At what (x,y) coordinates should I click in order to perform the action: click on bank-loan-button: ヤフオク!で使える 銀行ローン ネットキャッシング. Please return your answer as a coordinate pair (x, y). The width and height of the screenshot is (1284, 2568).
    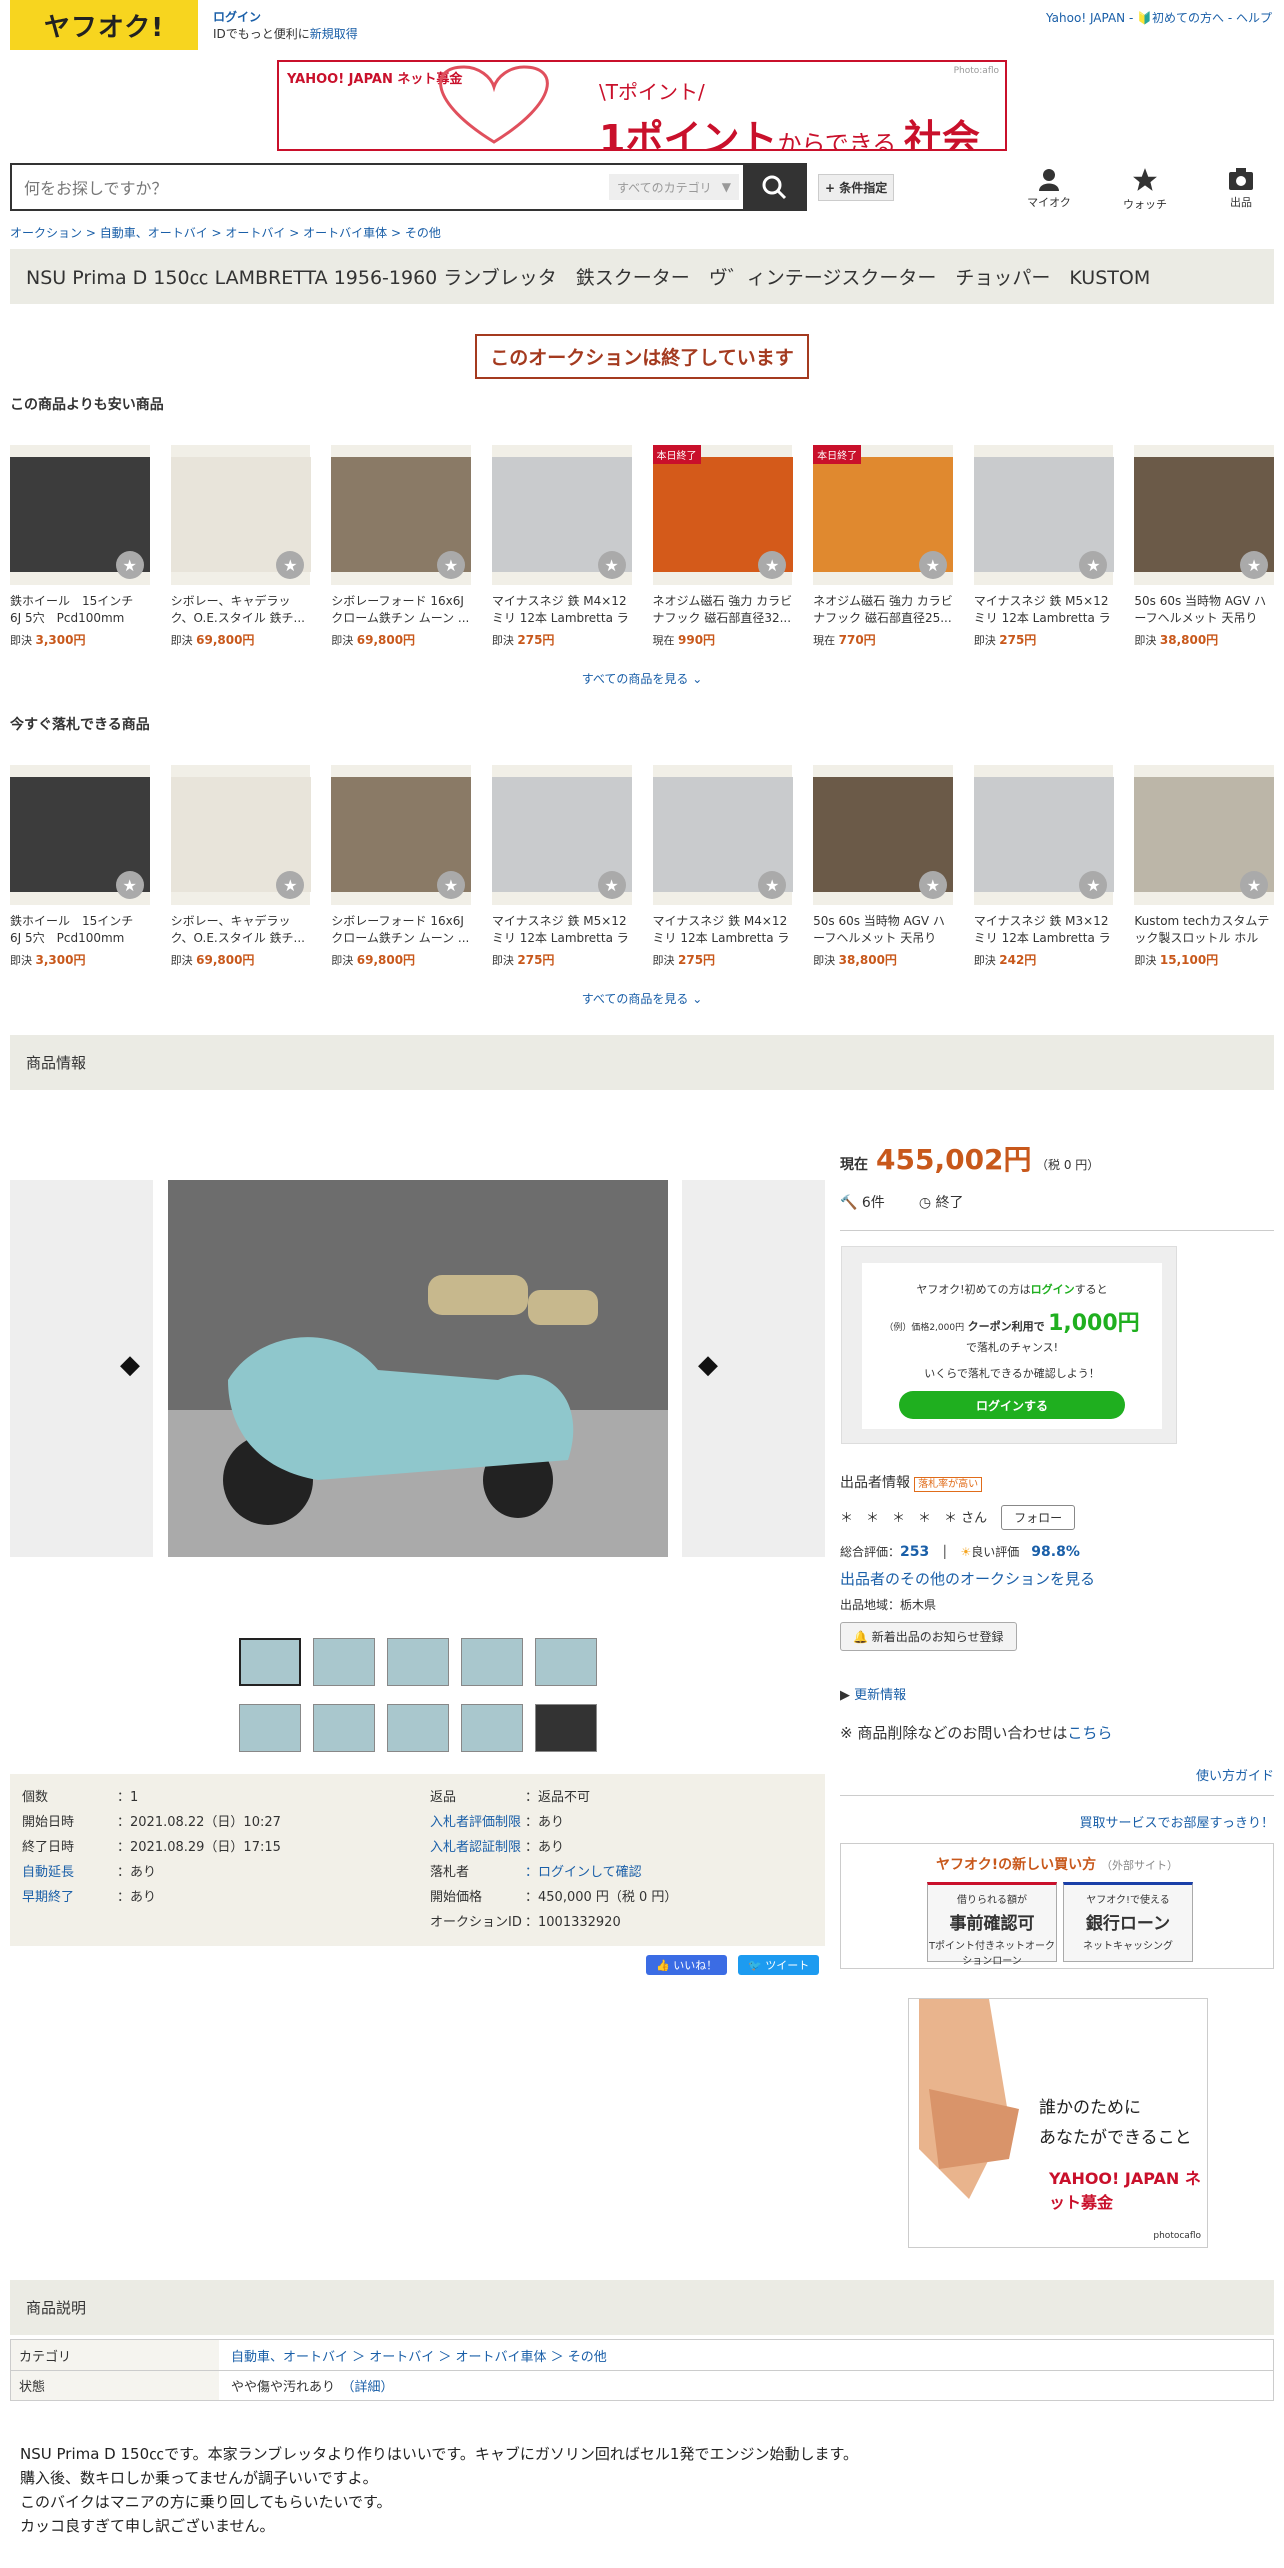
    Looking at the image, I should click on (1128, 1922).